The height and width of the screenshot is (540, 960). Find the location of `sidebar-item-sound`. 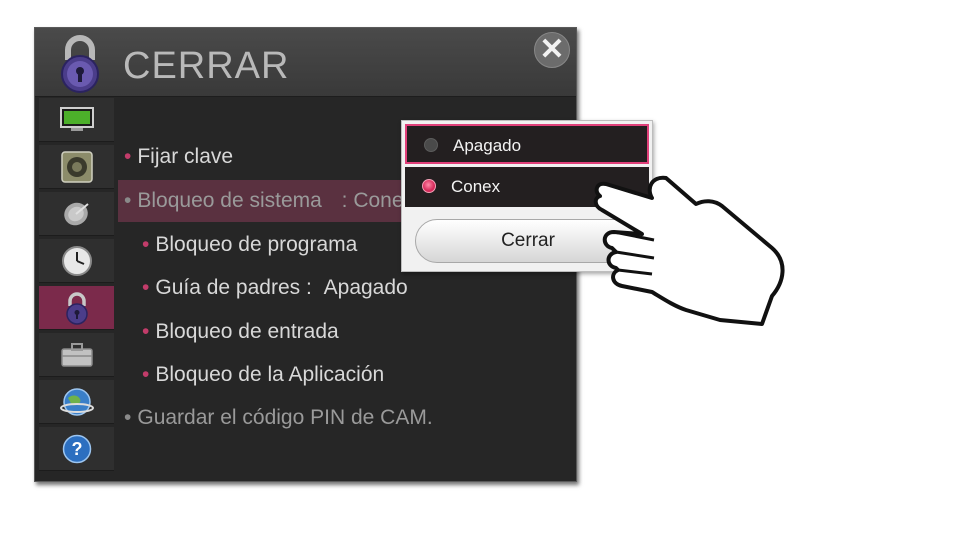

sidebar-item-sound is located at coordinates (76, 167).